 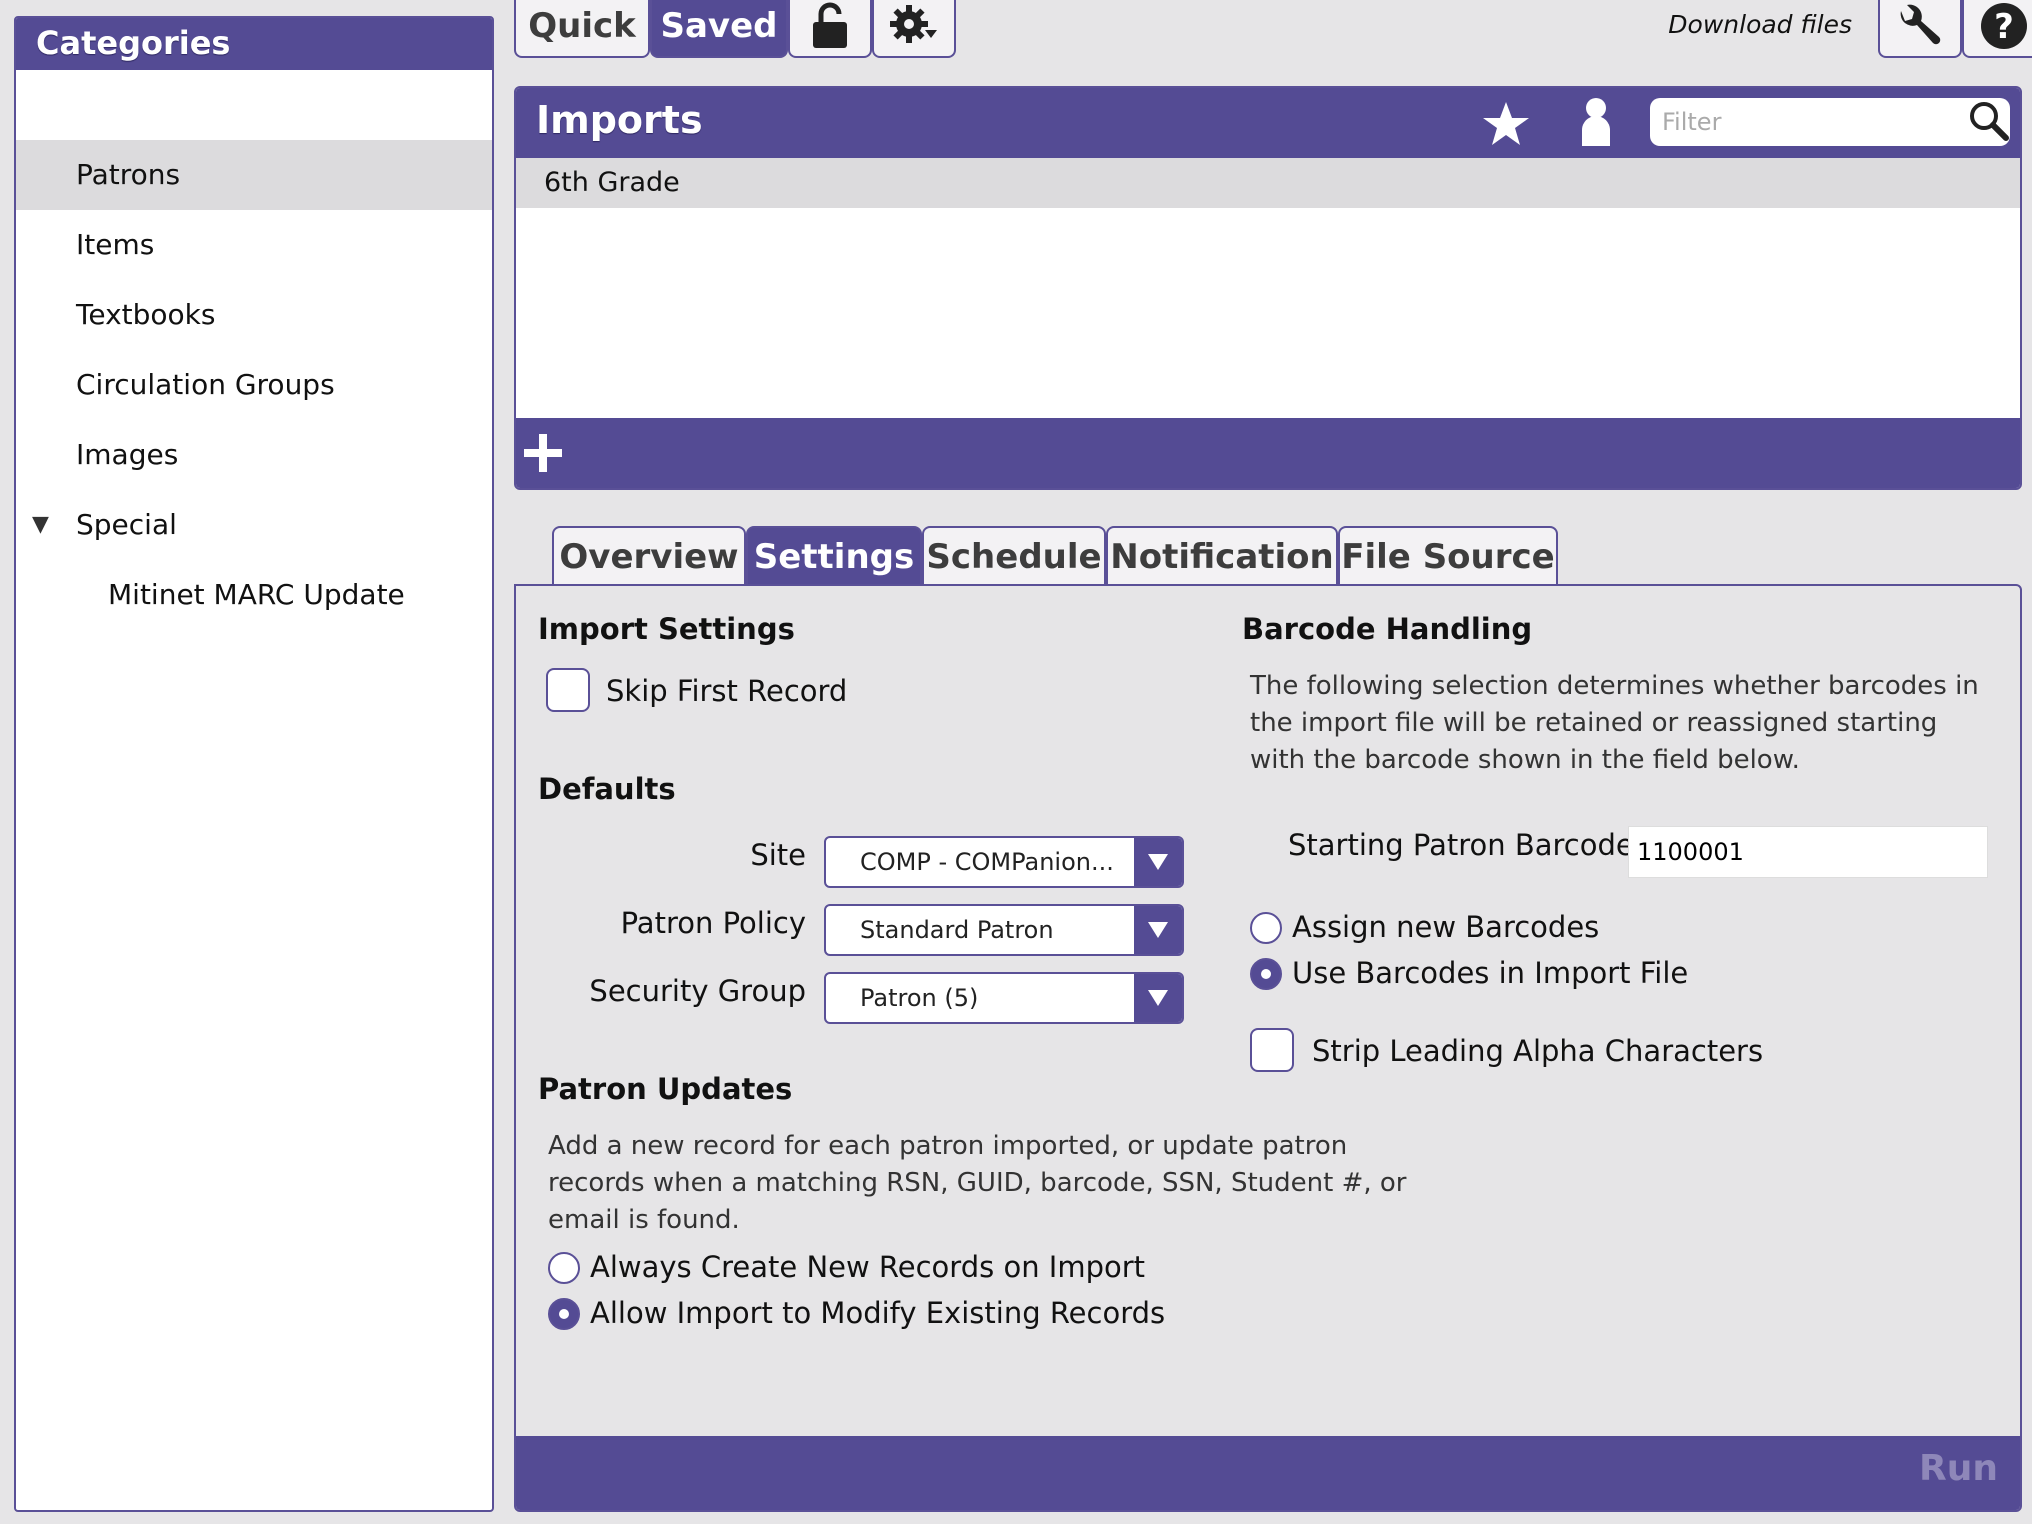 I want to click on categories-title: Categories, so click(x=254, y=44).